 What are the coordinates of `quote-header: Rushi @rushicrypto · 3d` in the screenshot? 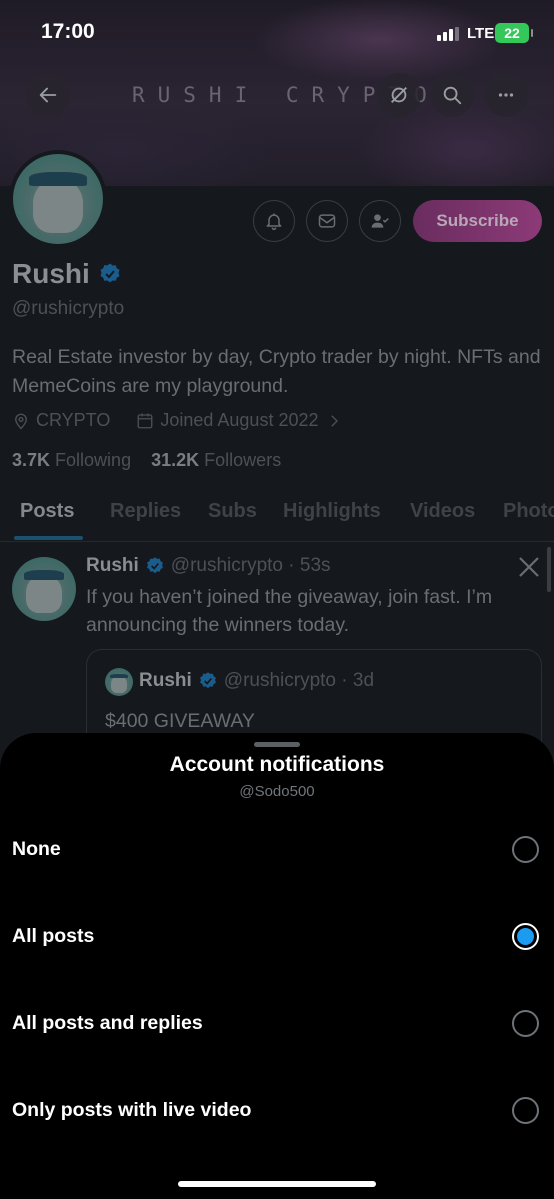 It's located at (256, 681).